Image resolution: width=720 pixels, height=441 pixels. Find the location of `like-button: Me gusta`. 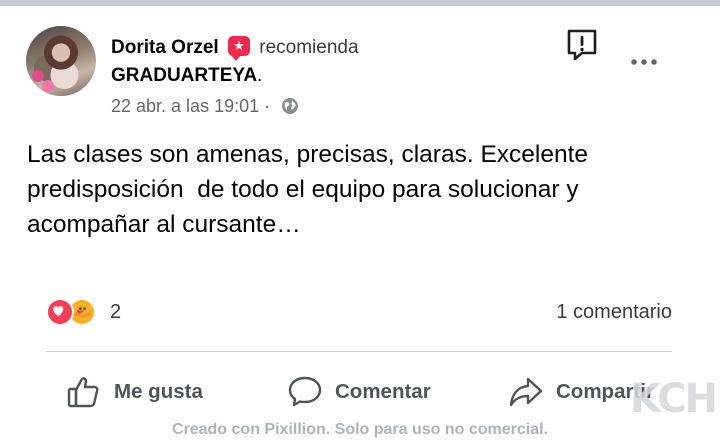

like-button: Me gusta is located at coordinates (134, 392).